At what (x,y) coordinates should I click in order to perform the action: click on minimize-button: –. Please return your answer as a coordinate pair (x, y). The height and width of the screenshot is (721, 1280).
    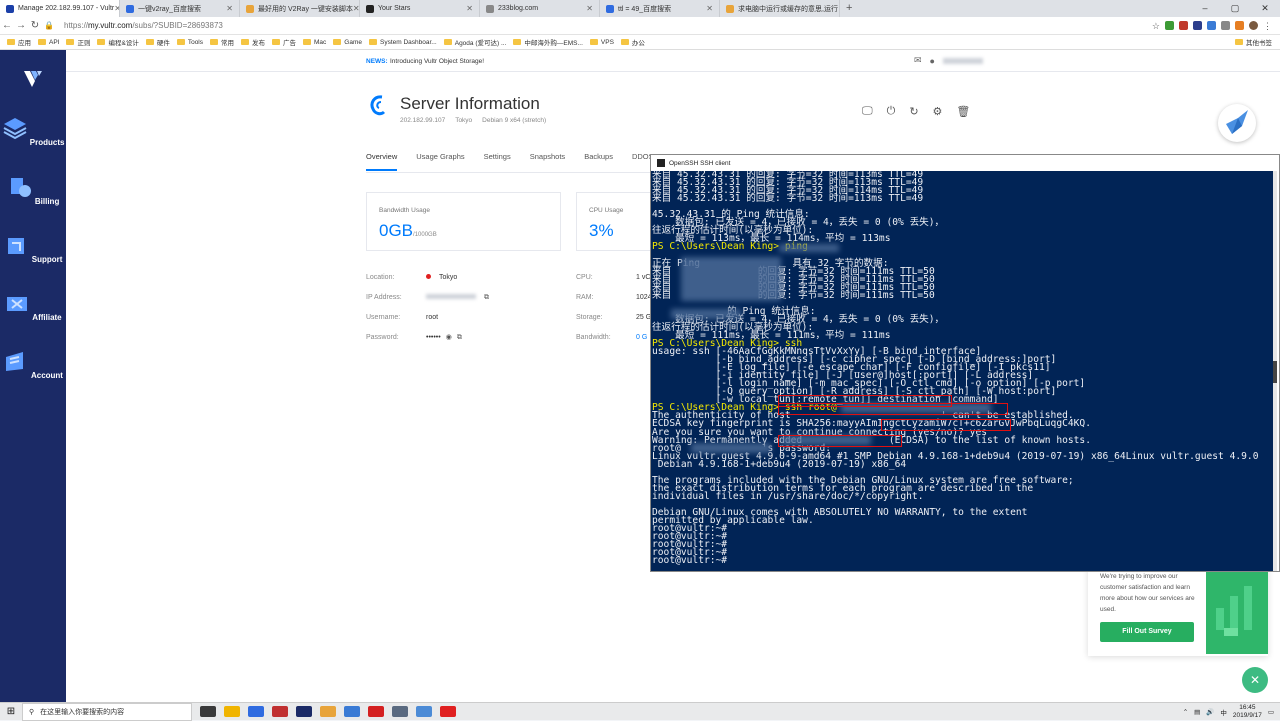
    Looking at the image, I should click on (1205, 8).